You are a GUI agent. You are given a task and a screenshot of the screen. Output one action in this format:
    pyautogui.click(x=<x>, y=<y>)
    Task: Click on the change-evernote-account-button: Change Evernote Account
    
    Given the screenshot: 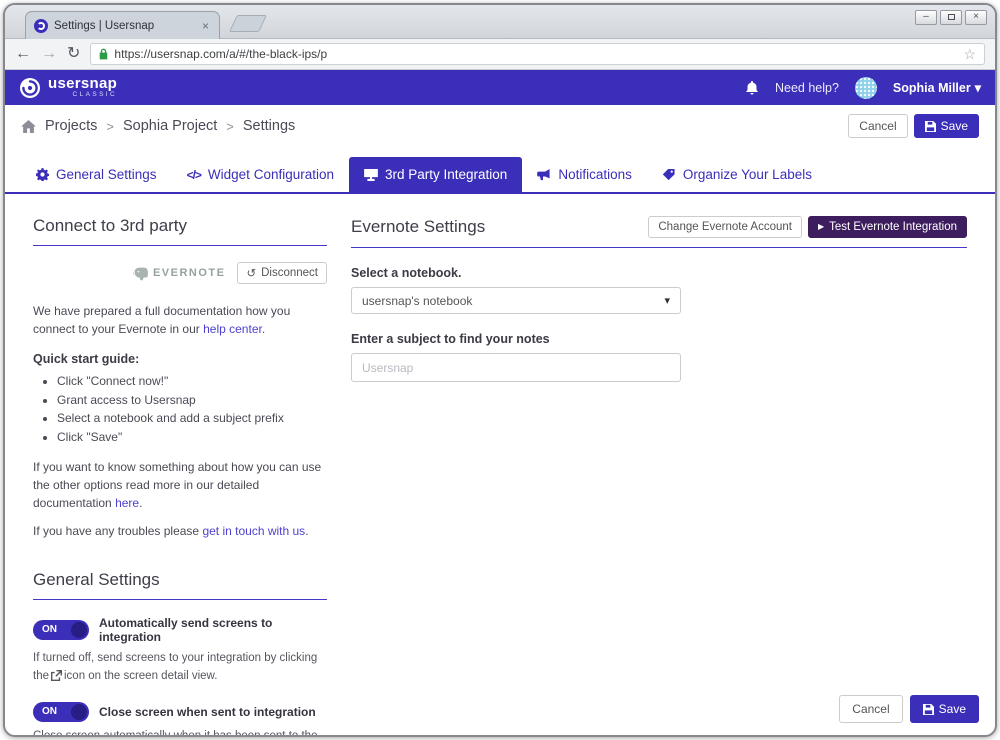 What is the action you would take?
    pyautogui.click(x=725, y=227)
    